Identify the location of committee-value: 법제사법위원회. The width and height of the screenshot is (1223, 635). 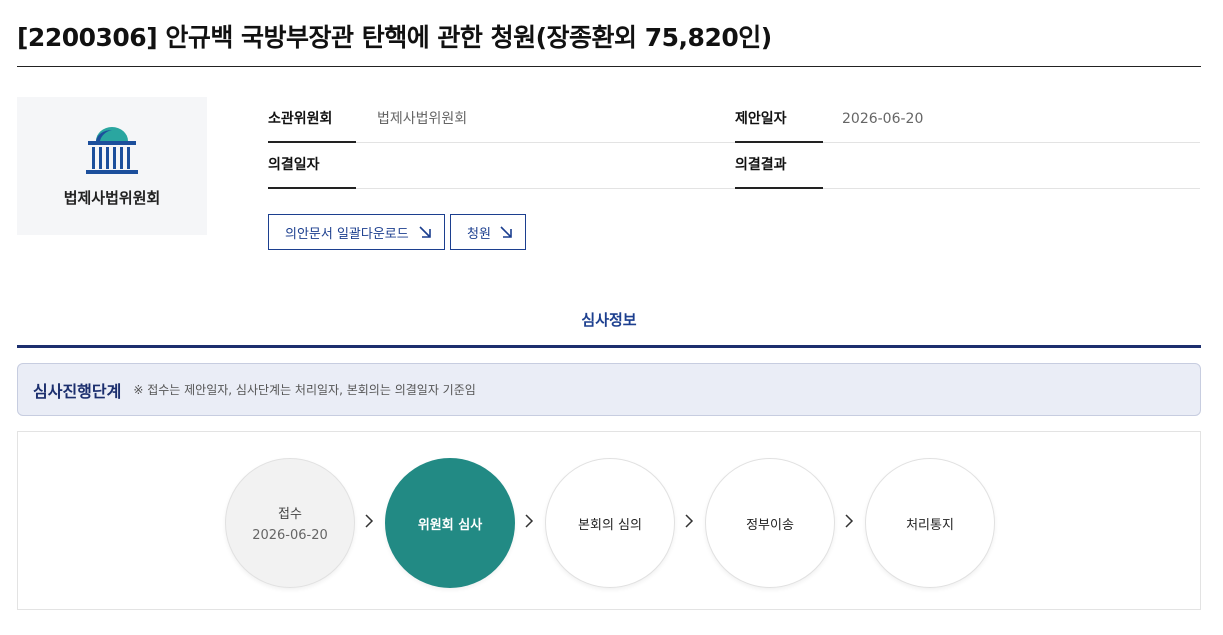
(422, 119).